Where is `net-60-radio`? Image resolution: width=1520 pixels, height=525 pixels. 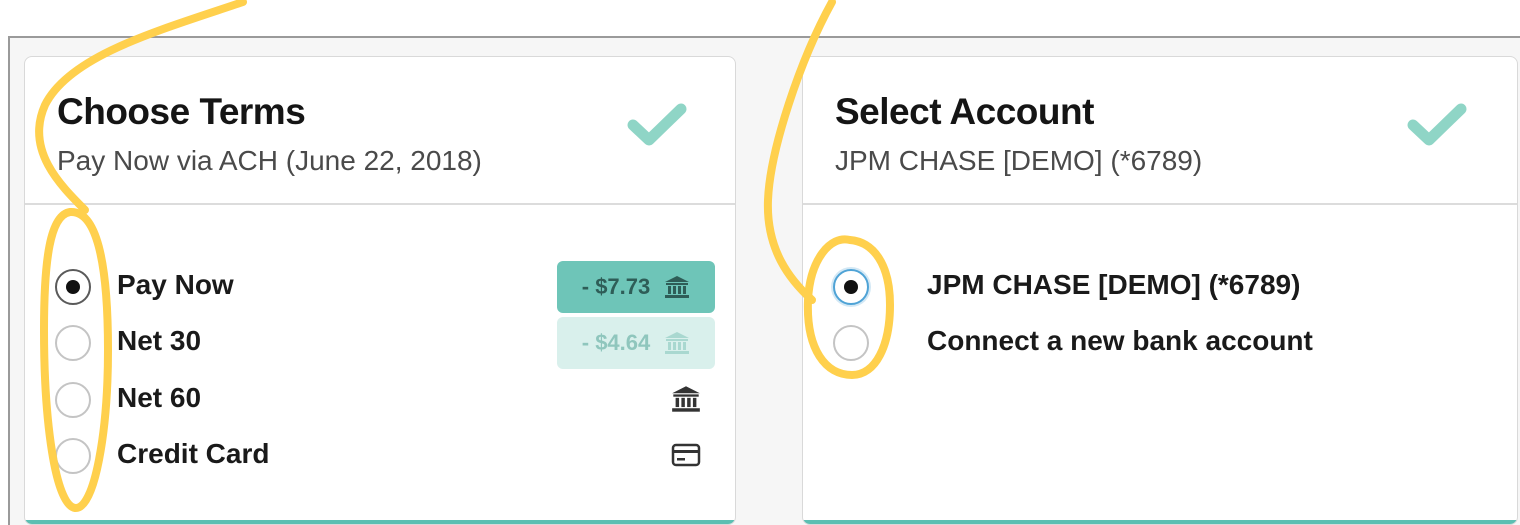
net-60-radio is located at coordinates (73, 400).